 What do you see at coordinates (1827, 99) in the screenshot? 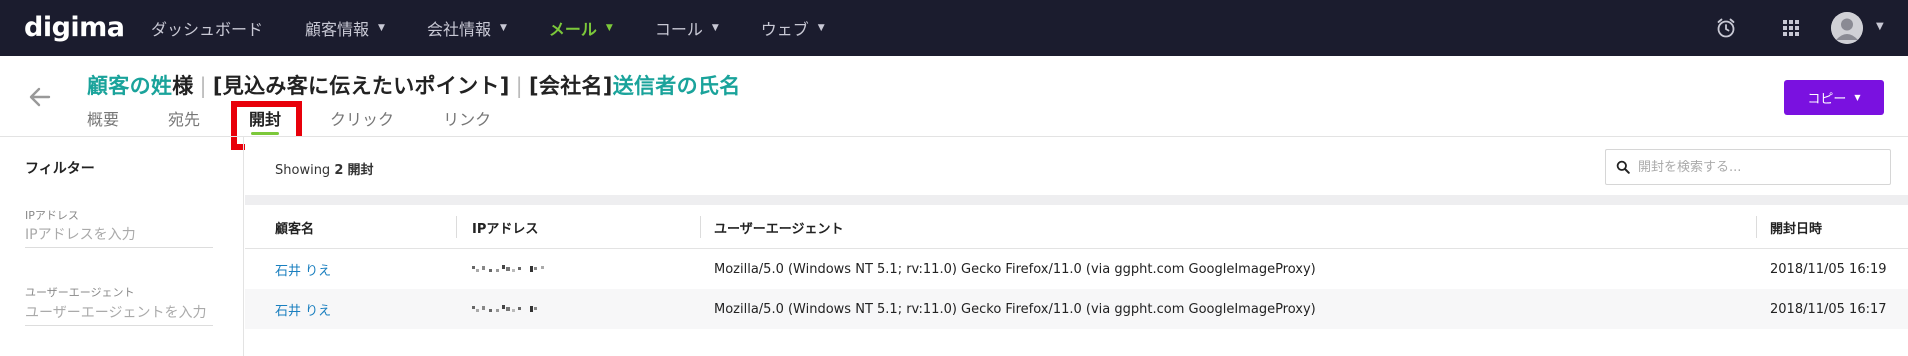
I see `copy-button-label: コピー` at bounding box center [1827, 99].